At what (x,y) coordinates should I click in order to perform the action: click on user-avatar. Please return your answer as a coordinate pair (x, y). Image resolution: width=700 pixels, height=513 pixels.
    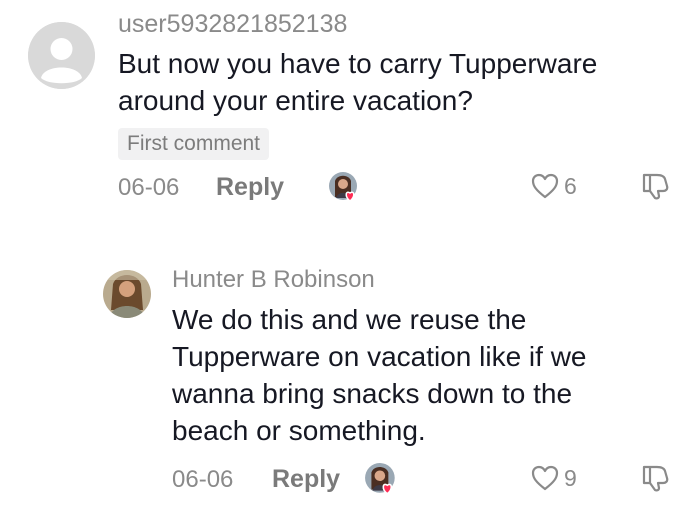
    Looking at the image, I should click on (127, 294).